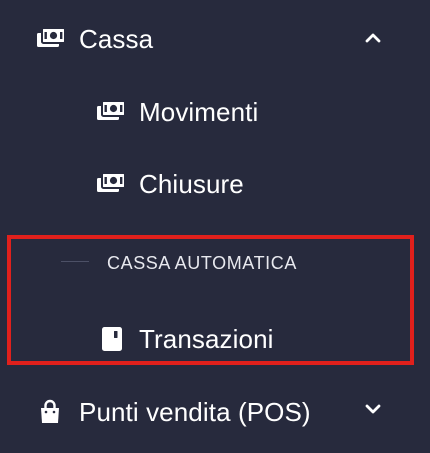 Image resolution: width=430 pixels, height=453 pixels. I want to click on sidebar-item-label: Chiusure, so click(191, 184).